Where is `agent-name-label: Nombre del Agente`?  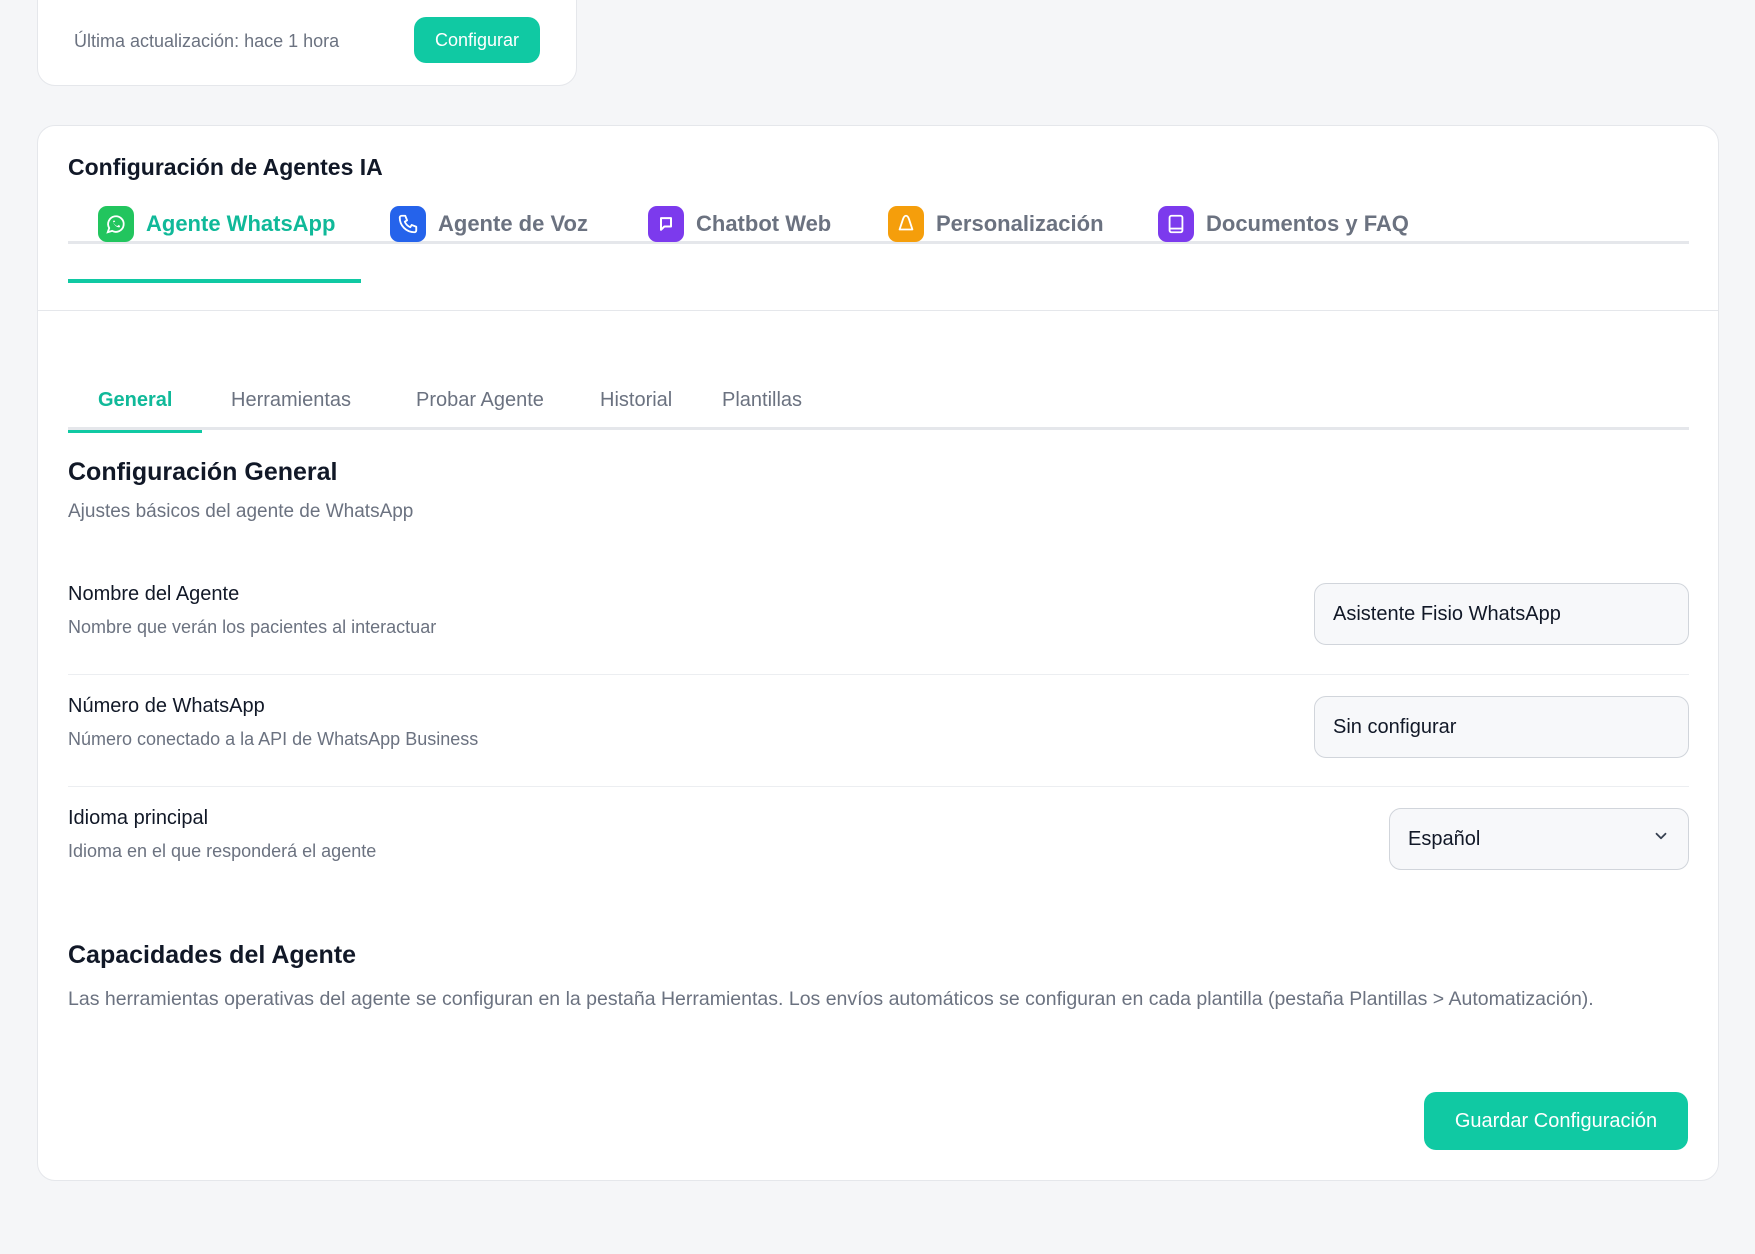 agent-name-label: Nombre del Agente is located at coordinates (154, 594).